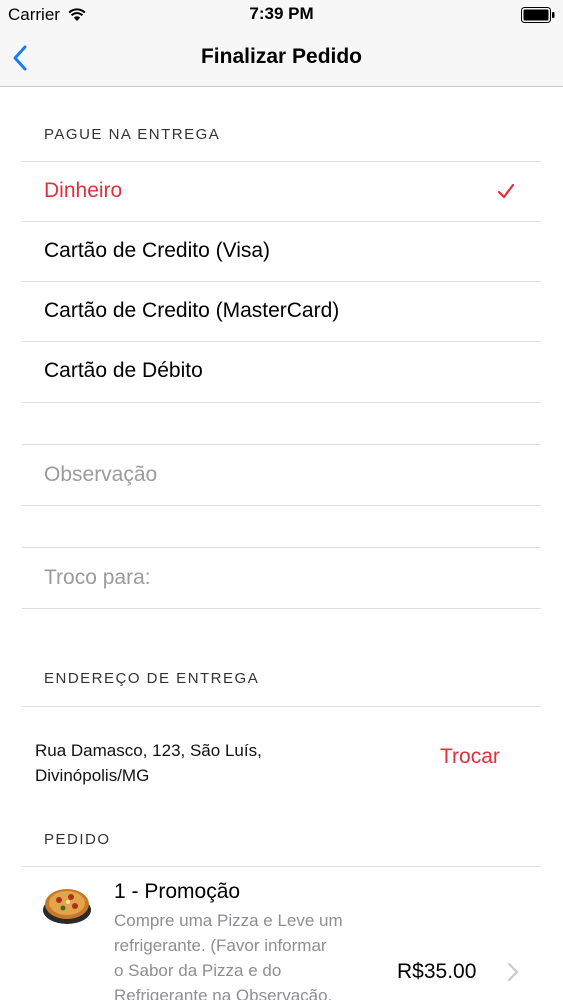  I want to click on description-line: o Sabor da Pizza e do, so click(198, 970).